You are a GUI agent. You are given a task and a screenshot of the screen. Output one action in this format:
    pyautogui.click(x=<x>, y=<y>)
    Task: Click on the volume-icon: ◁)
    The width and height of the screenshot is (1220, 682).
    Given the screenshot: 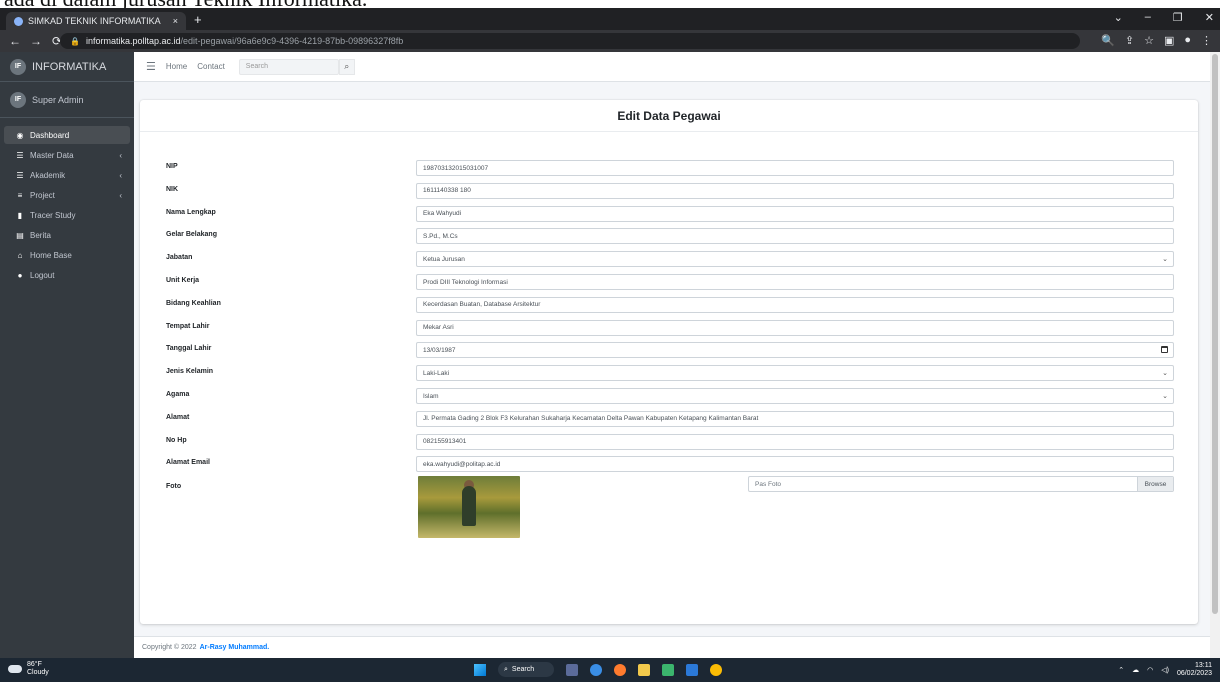 What is the action you would take?
    pyautogui.click(x=1165, y=670)
    